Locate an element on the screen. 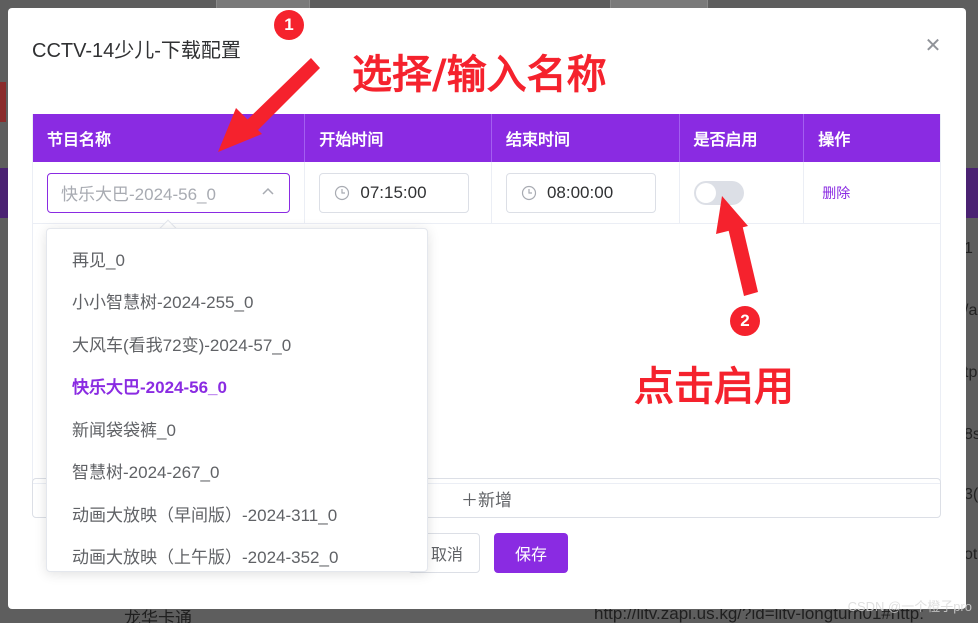 This screenshot has height=623, width=978. bg-fragment: tp is located at coordinates (971, 372).